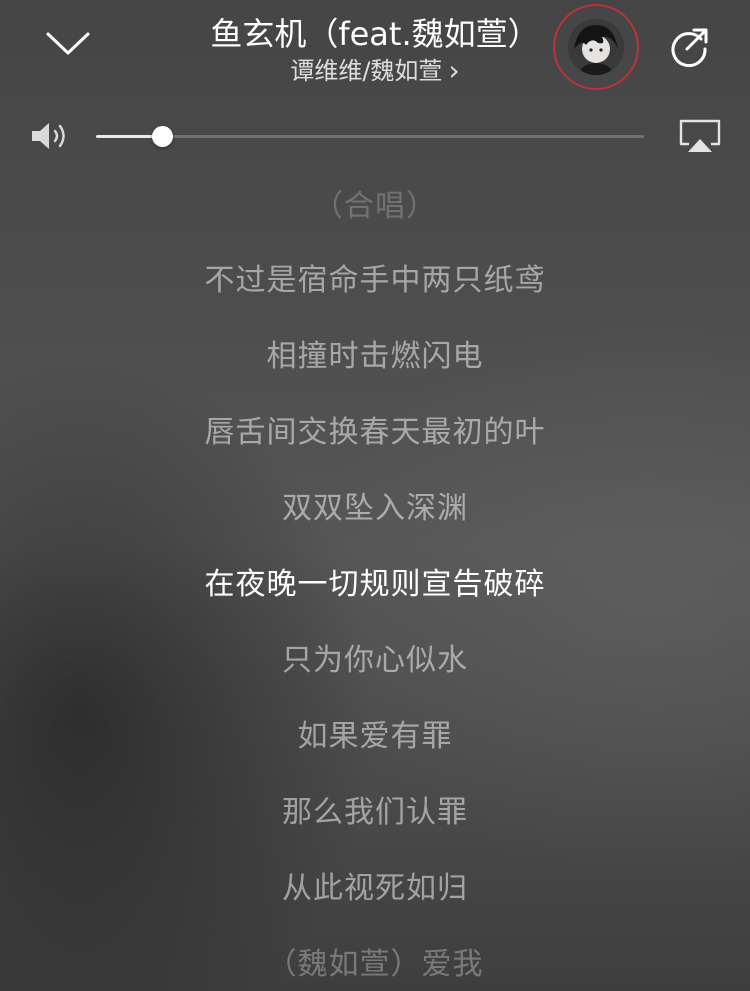 Image resolution: width=750 pixels, height=991 pixels. Describe the element at coordinates (454, 70) in the screenshot. I see `chevron-right-icon: ›` at that location.